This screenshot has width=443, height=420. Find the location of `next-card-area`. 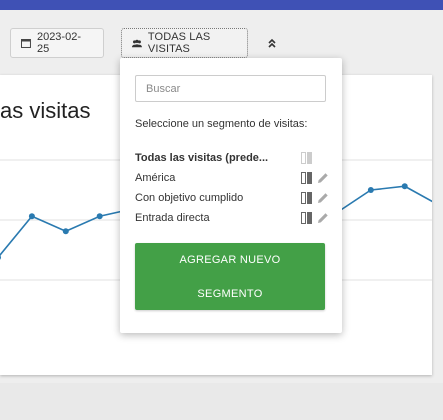

next-card-area is located at coordinates (221, 401).